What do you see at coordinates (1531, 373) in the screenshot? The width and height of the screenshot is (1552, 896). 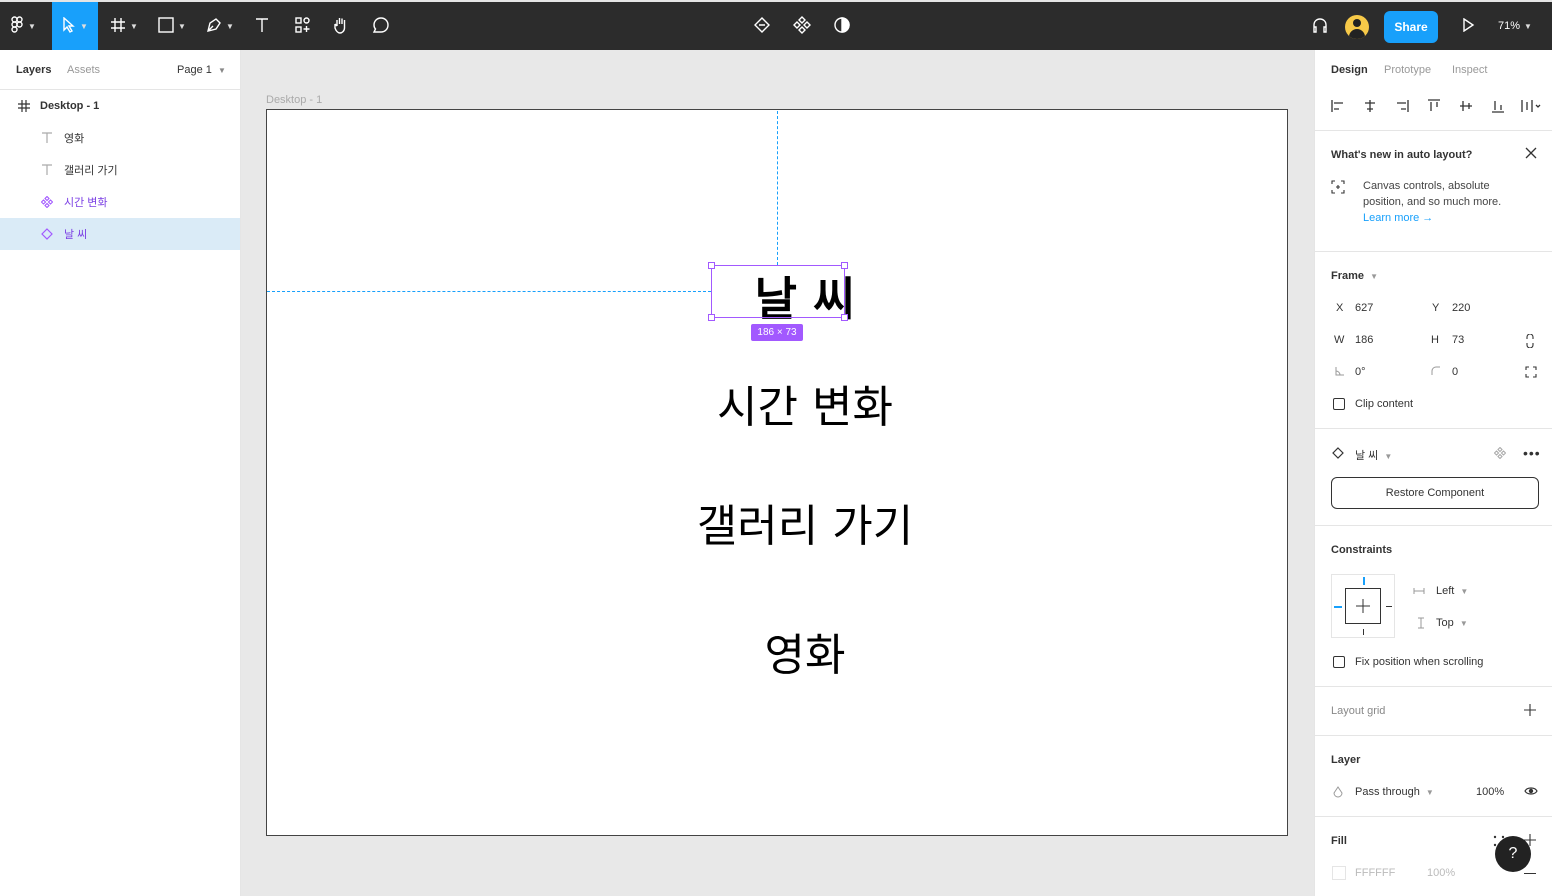 I see `independent-corners-icon` at bounding box center [1531, 373].